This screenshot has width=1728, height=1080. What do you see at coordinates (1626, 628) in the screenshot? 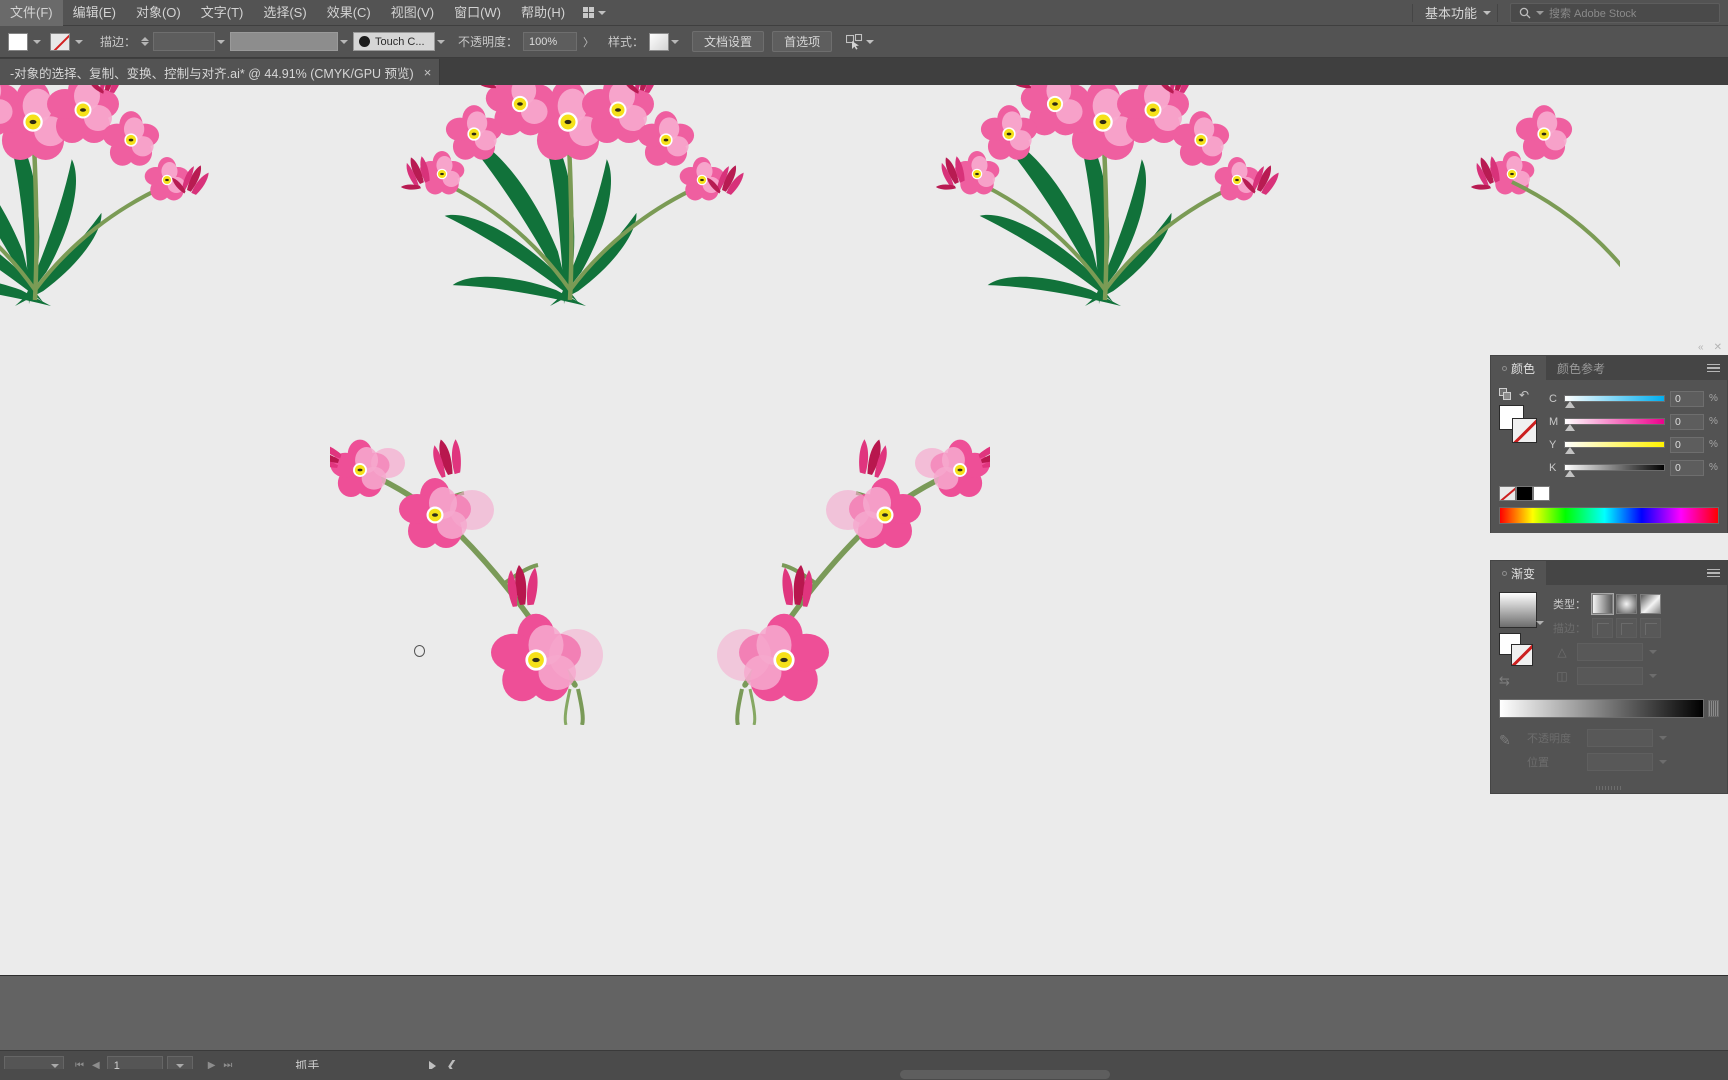
I see `stroke-gradient-along-button` at bounding box center [1626, 628].